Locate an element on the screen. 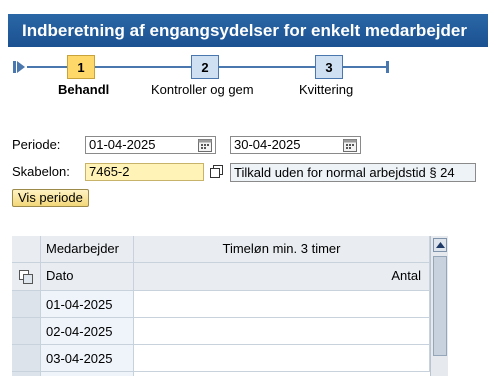 The width and height of the screenshot is (488, 376). periode-to-value: 30-04-2025 is located at coordinates (267, 144).